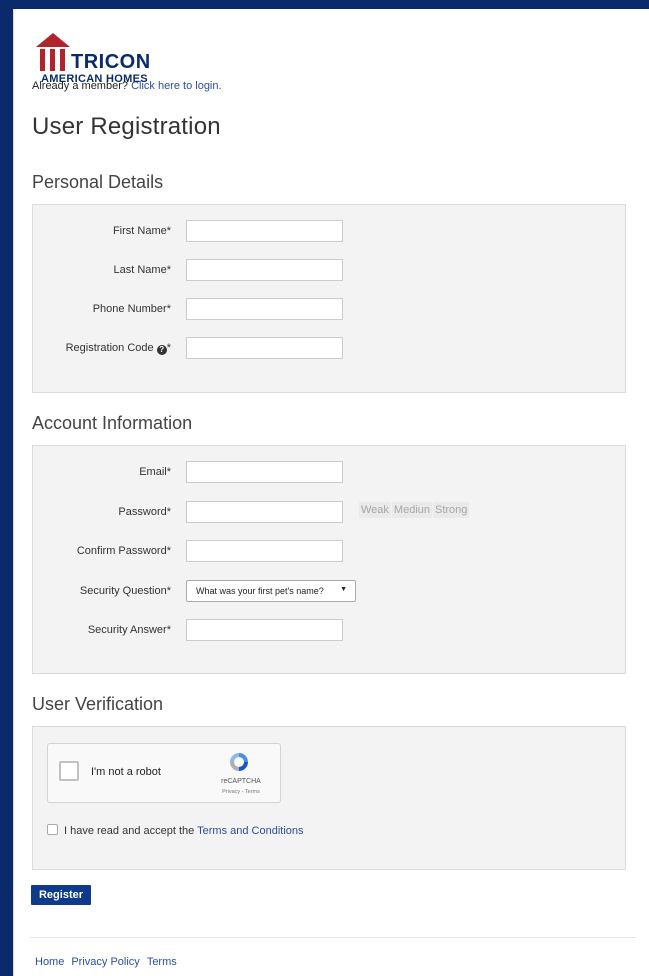  What do you see at coordinates (129, 831) in the screenshot?
I see `terms-prefix: I have read and accept the` at bounding box center [129, 831].